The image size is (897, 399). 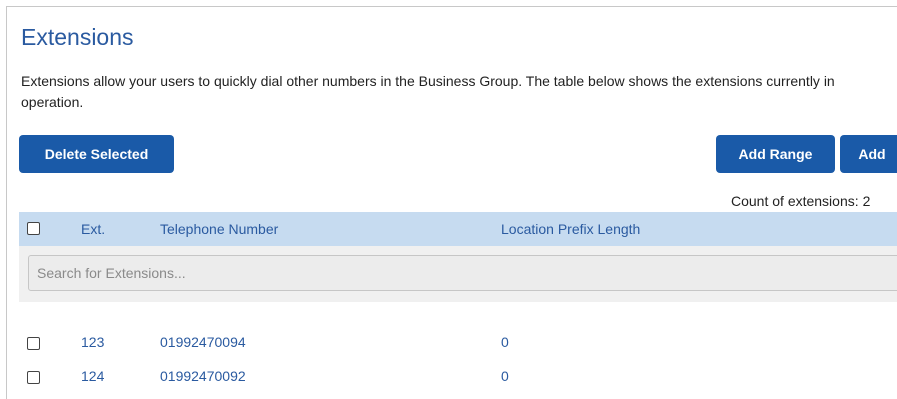 I want to click on search-input, so click(x=462, y=273).